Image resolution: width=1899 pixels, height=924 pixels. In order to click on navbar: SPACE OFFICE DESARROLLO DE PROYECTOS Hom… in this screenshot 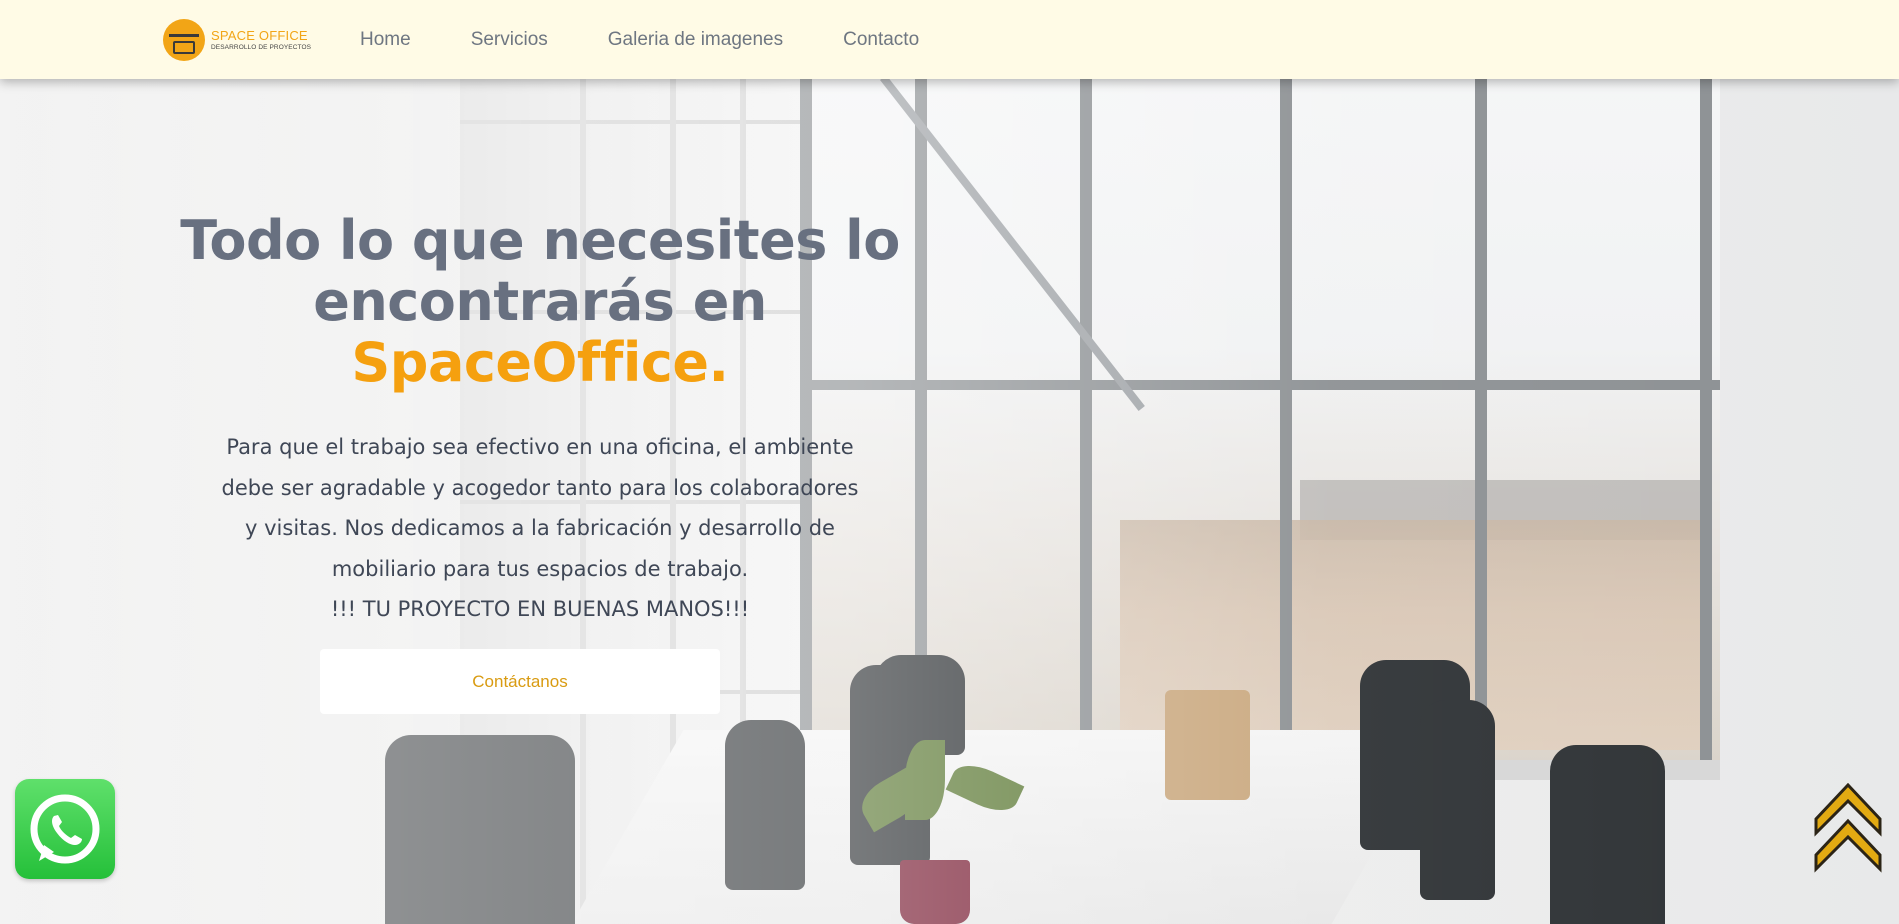, I will do `click(949, 39)`.